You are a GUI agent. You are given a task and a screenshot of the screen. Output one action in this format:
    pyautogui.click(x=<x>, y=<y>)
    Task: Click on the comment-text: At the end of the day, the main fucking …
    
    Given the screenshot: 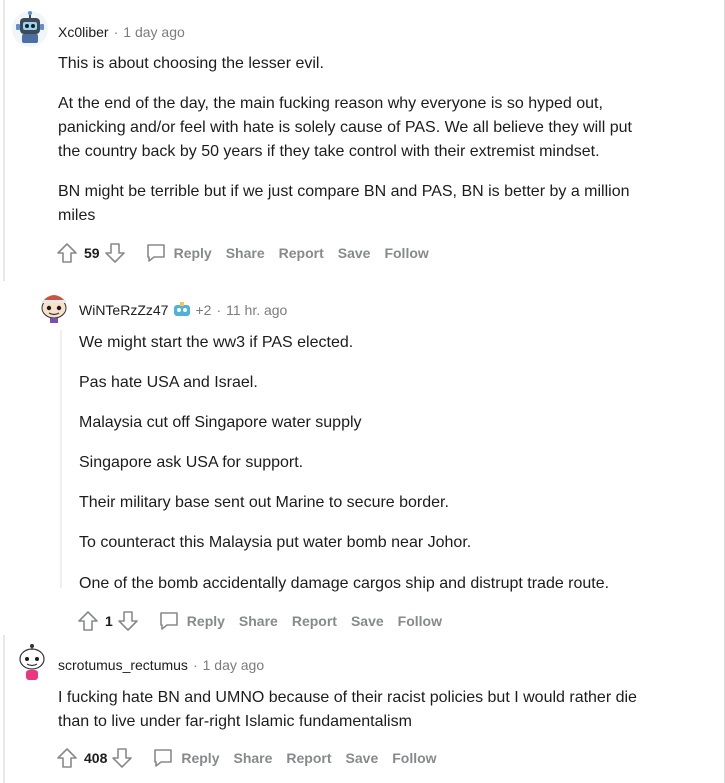 What is the action you would take?
    pyautogui.click(x=330, y=103)
    